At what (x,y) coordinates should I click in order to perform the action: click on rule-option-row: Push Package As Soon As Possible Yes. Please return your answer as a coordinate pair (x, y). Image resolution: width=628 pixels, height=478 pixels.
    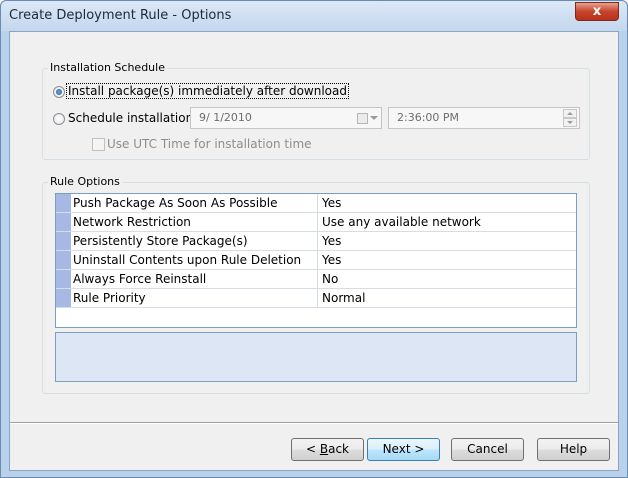
    Looking at the image, I should click on (316, 203).